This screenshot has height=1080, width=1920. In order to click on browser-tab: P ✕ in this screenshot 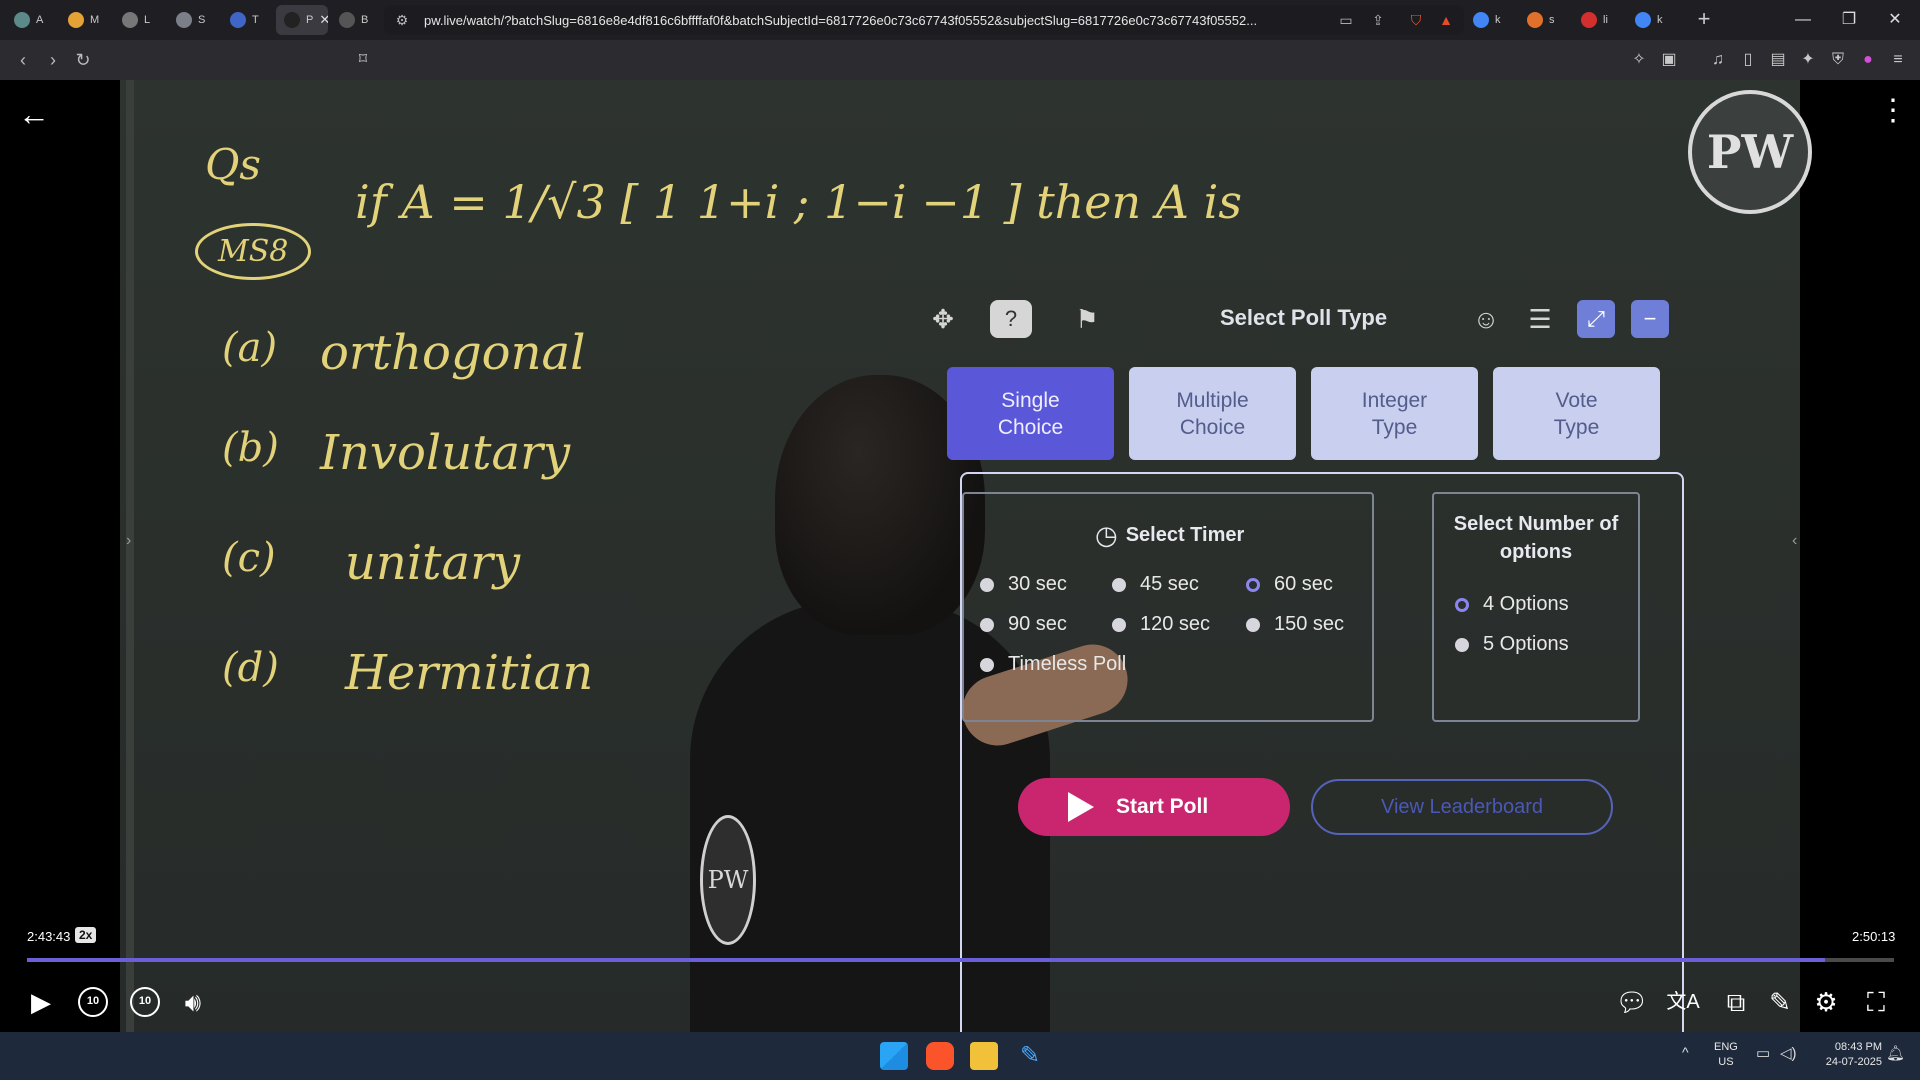, I will do `click(302, 20)`.